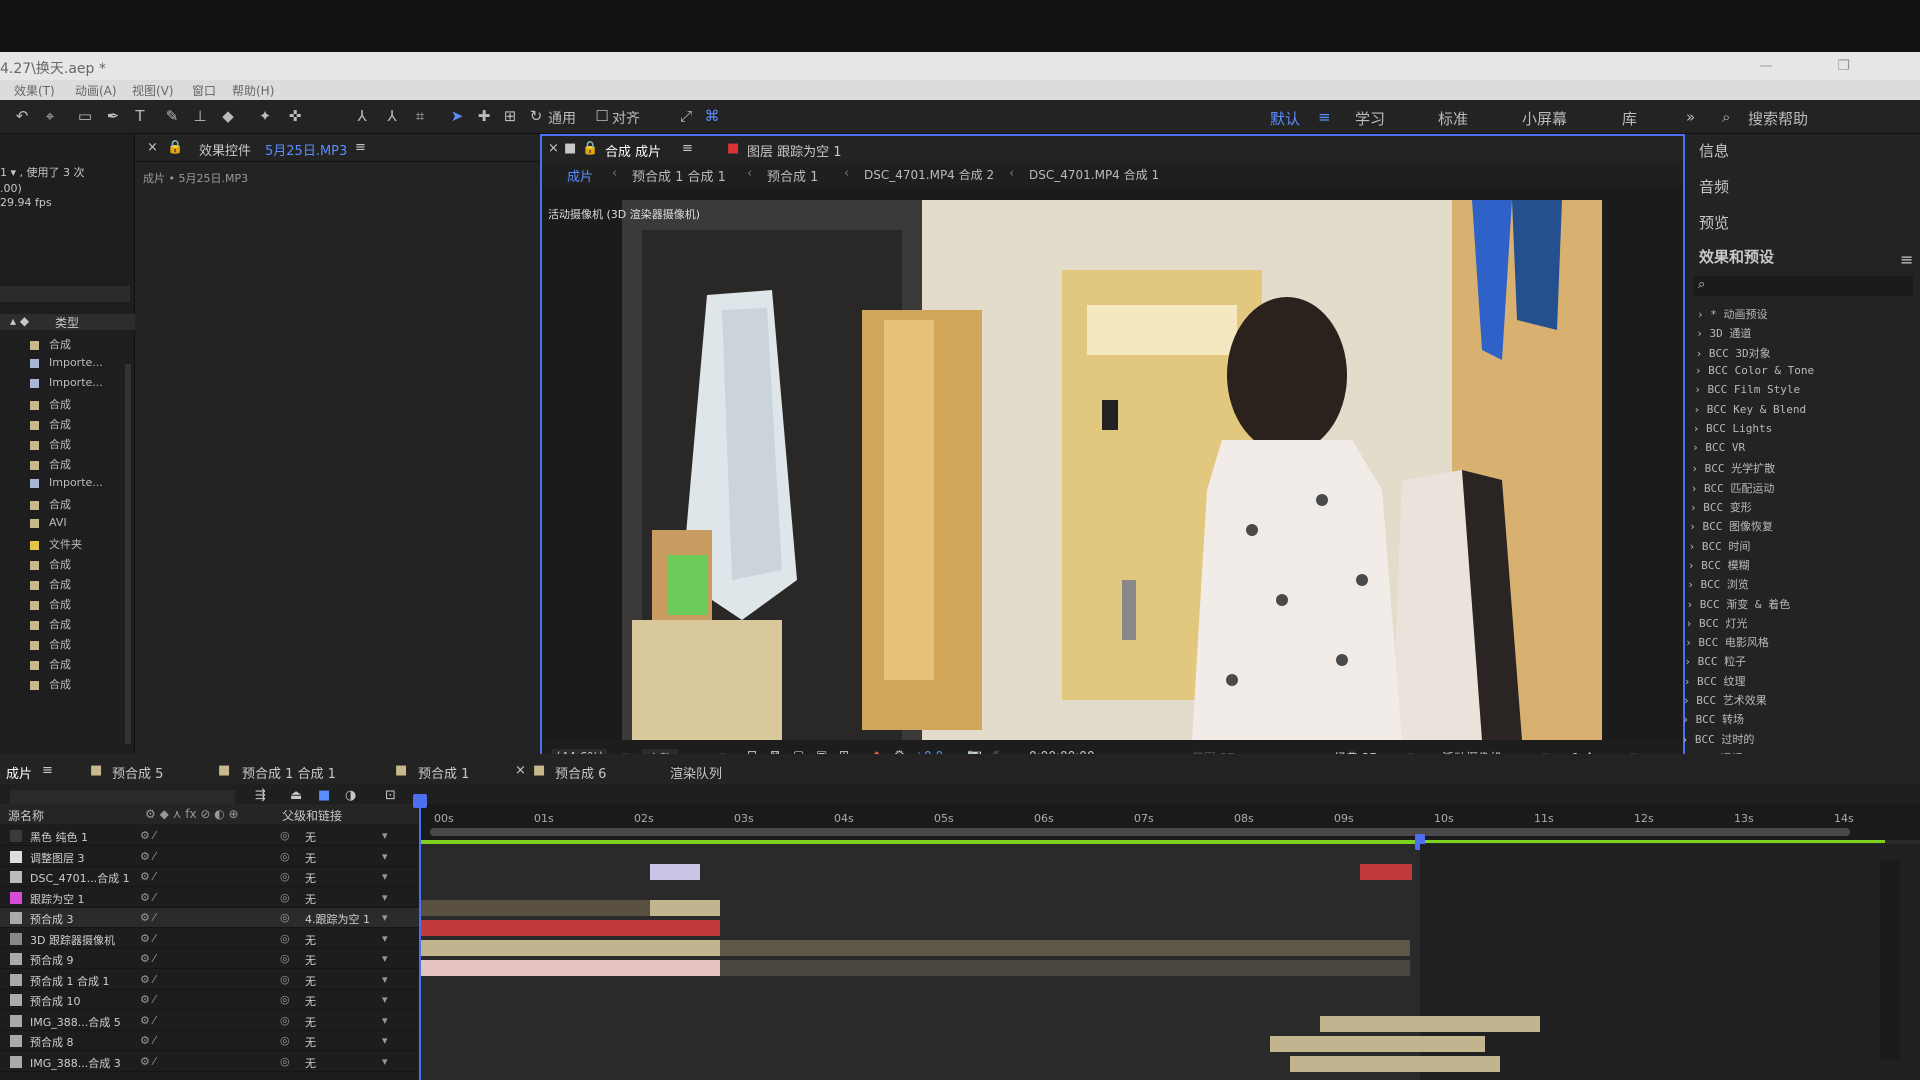  Describe the element at coordinates (204, 90) in the screenshot. I see `menu-window: 窗口` at that location.